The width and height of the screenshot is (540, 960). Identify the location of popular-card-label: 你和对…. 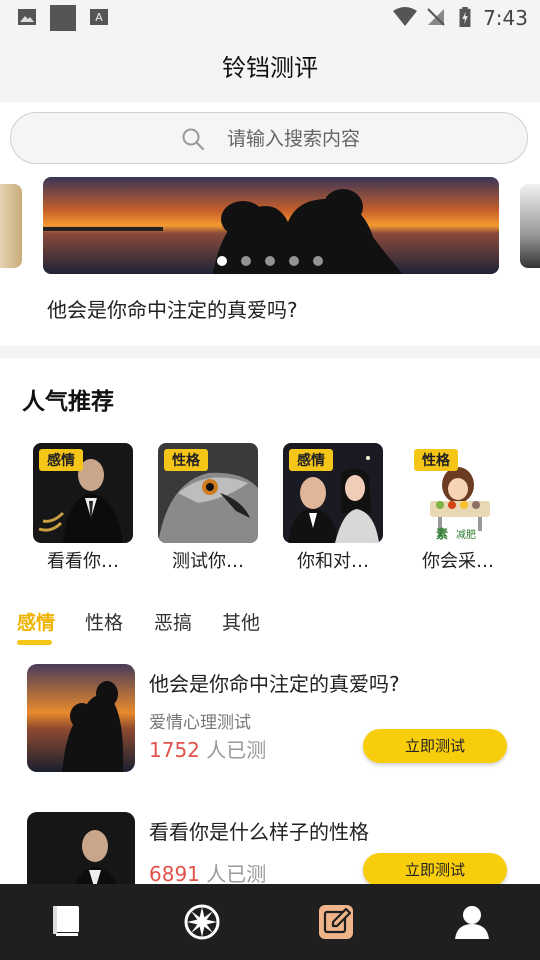
(333, 560).